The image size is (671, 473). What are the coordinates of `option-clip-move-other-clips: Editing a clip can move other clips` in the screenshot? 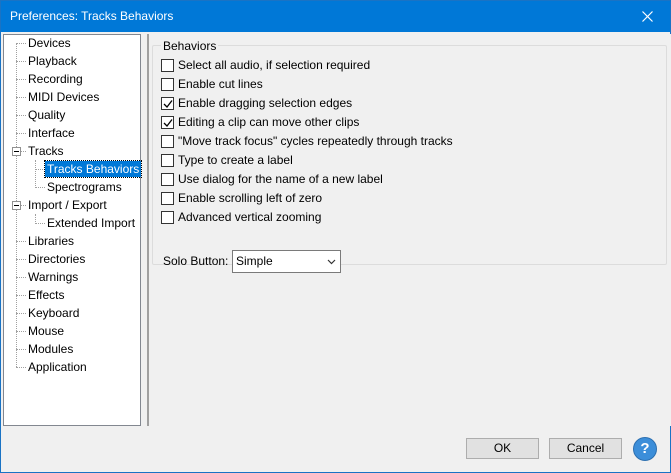 It's located at (260, 122).